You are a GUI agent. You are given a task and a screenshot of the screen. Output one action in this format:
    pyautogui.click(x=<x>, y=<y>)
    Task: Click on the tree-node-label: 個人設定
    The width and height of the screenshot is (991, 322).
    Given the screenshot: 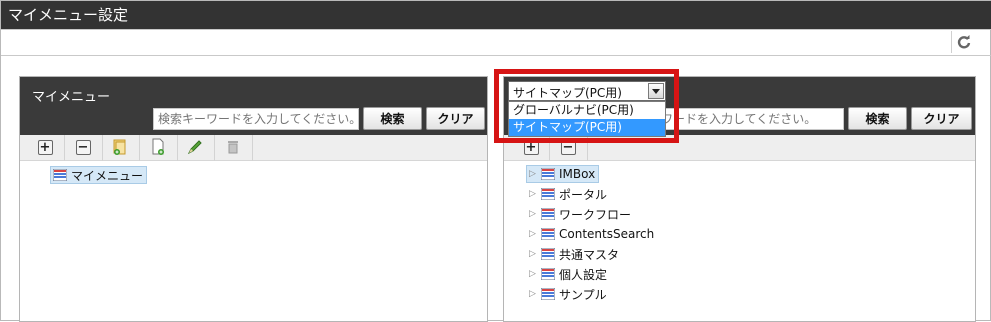 What is the action you would take?
    pyautogui.click(x=583, y=274)
    